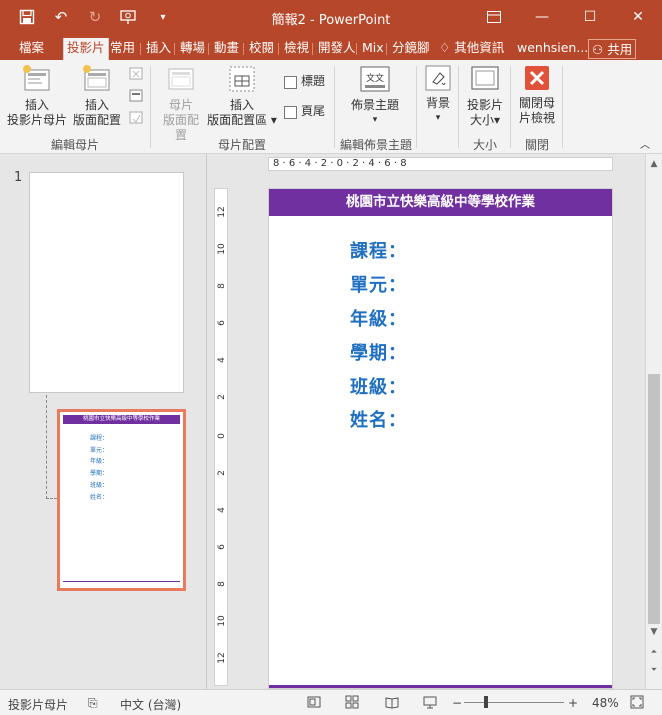 This screenshot has width=662, height=715. Describe the element at coordinates (378, 284) in the screenshot. I see `field-unit: 單元：` at that location.